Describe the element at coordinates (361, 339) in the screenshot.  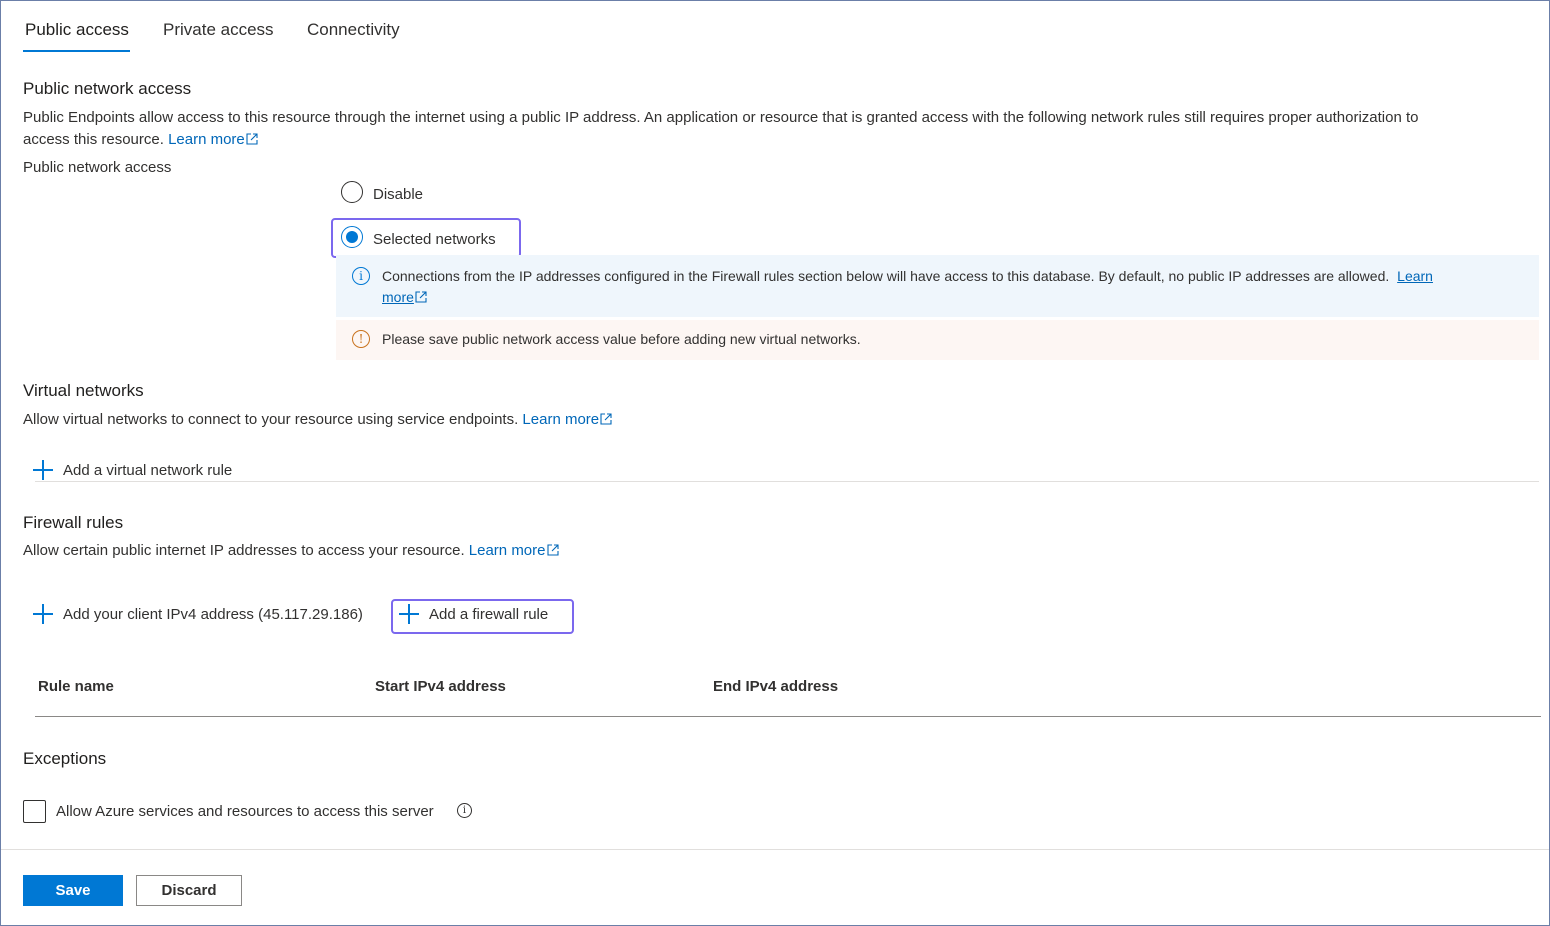
I see `warning-icon: !` at that location.